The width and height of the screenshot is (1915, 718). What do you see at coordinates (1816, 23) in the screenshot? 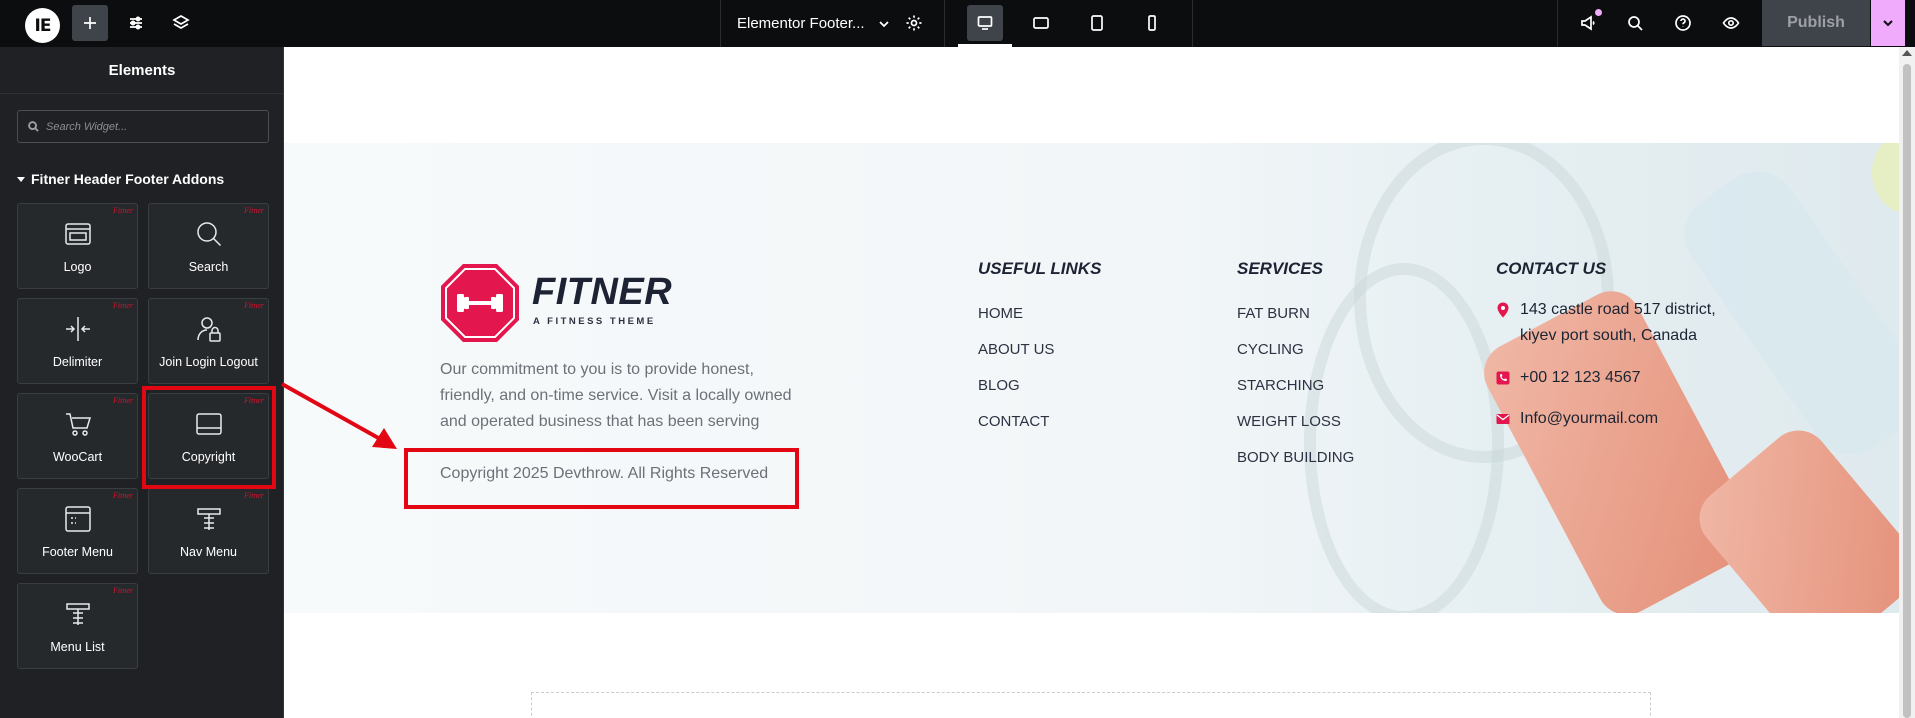
I see `publish-button: Publish` at bounding box center [1816, 23].